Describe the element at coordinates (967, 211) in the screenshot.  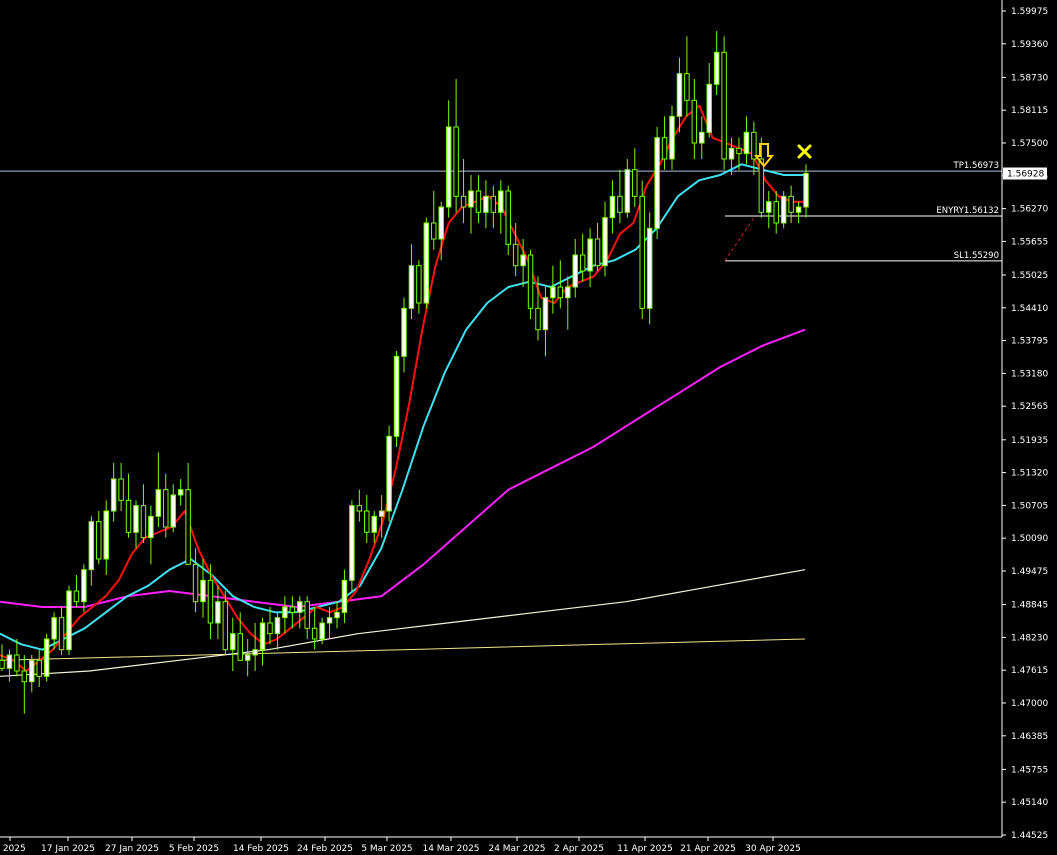
I see `level-label-entry: ENYRY1.56132` at that location.